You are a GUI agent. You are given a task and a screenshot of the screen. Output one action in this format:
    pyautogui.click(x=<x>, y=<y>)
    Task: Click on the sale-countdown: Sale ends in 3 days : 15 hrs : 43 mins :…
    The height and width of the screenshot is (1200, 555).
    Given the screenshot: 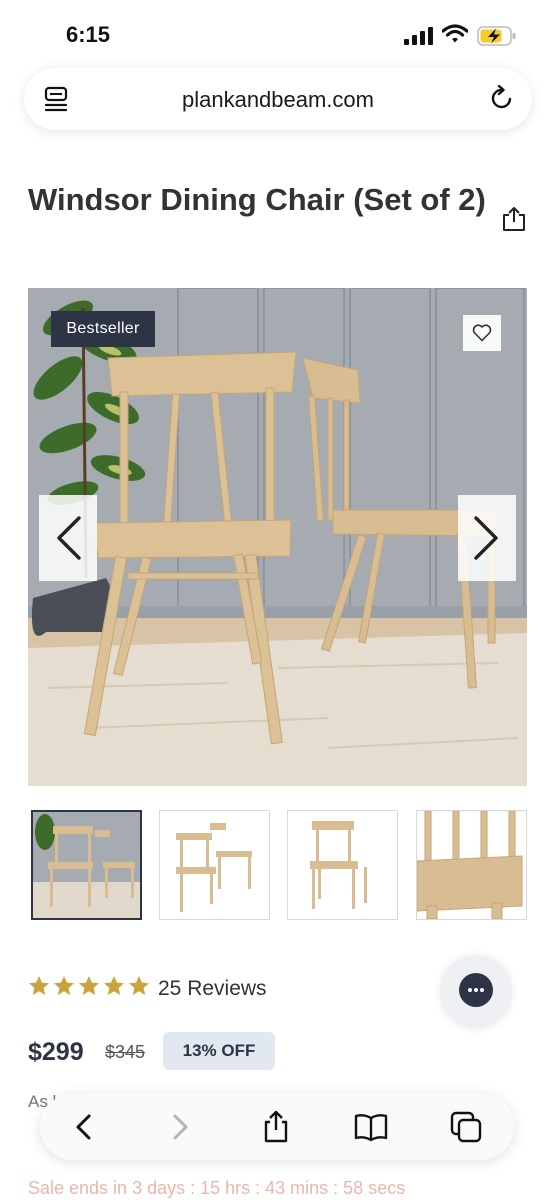 What is the action you would take?
    pyautogui.click(x=217, y=1188)
    